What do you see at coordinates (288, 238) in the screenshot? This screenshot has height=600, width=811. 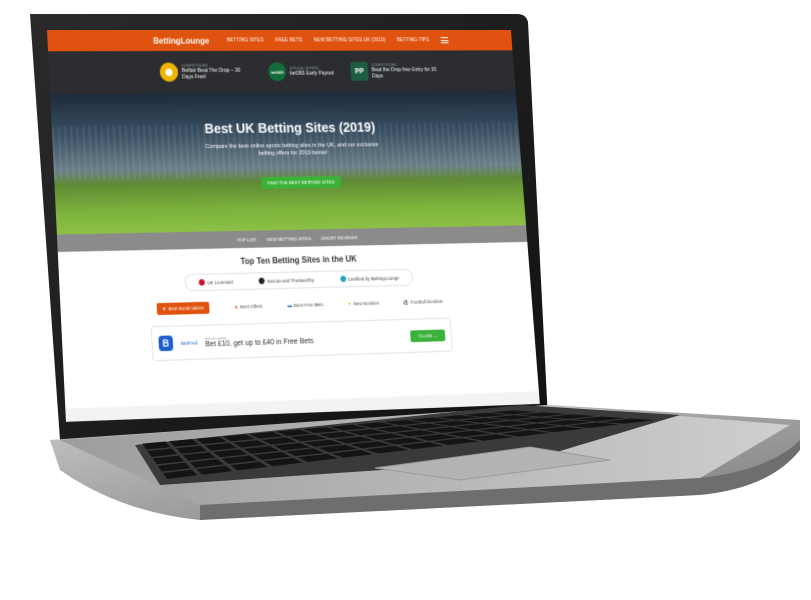 I see `tab-new-betting-sites: NEW BETTING SITES` at bounding box center [288, 238].